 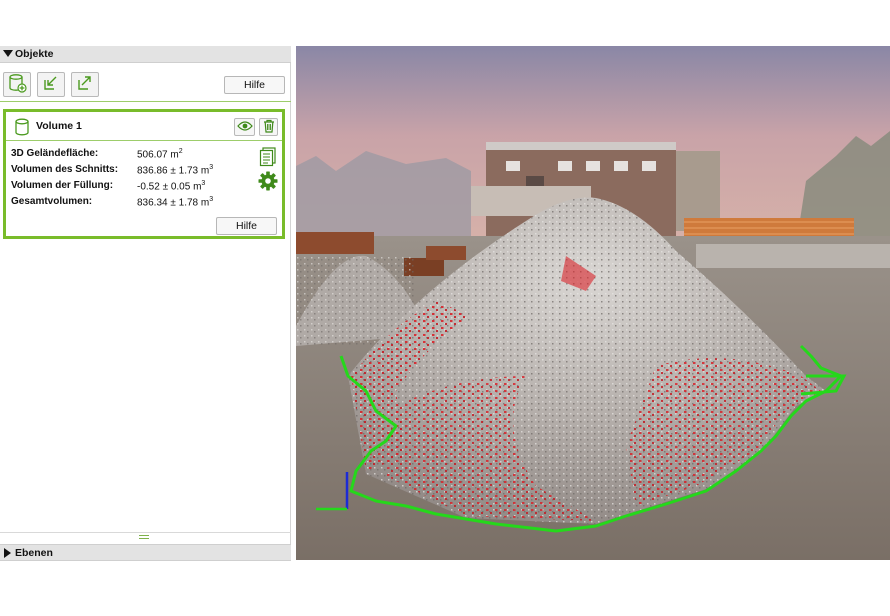 I want to click on metric-value: 836.34 ± 1.78 m3, so click(x=175, y=202).